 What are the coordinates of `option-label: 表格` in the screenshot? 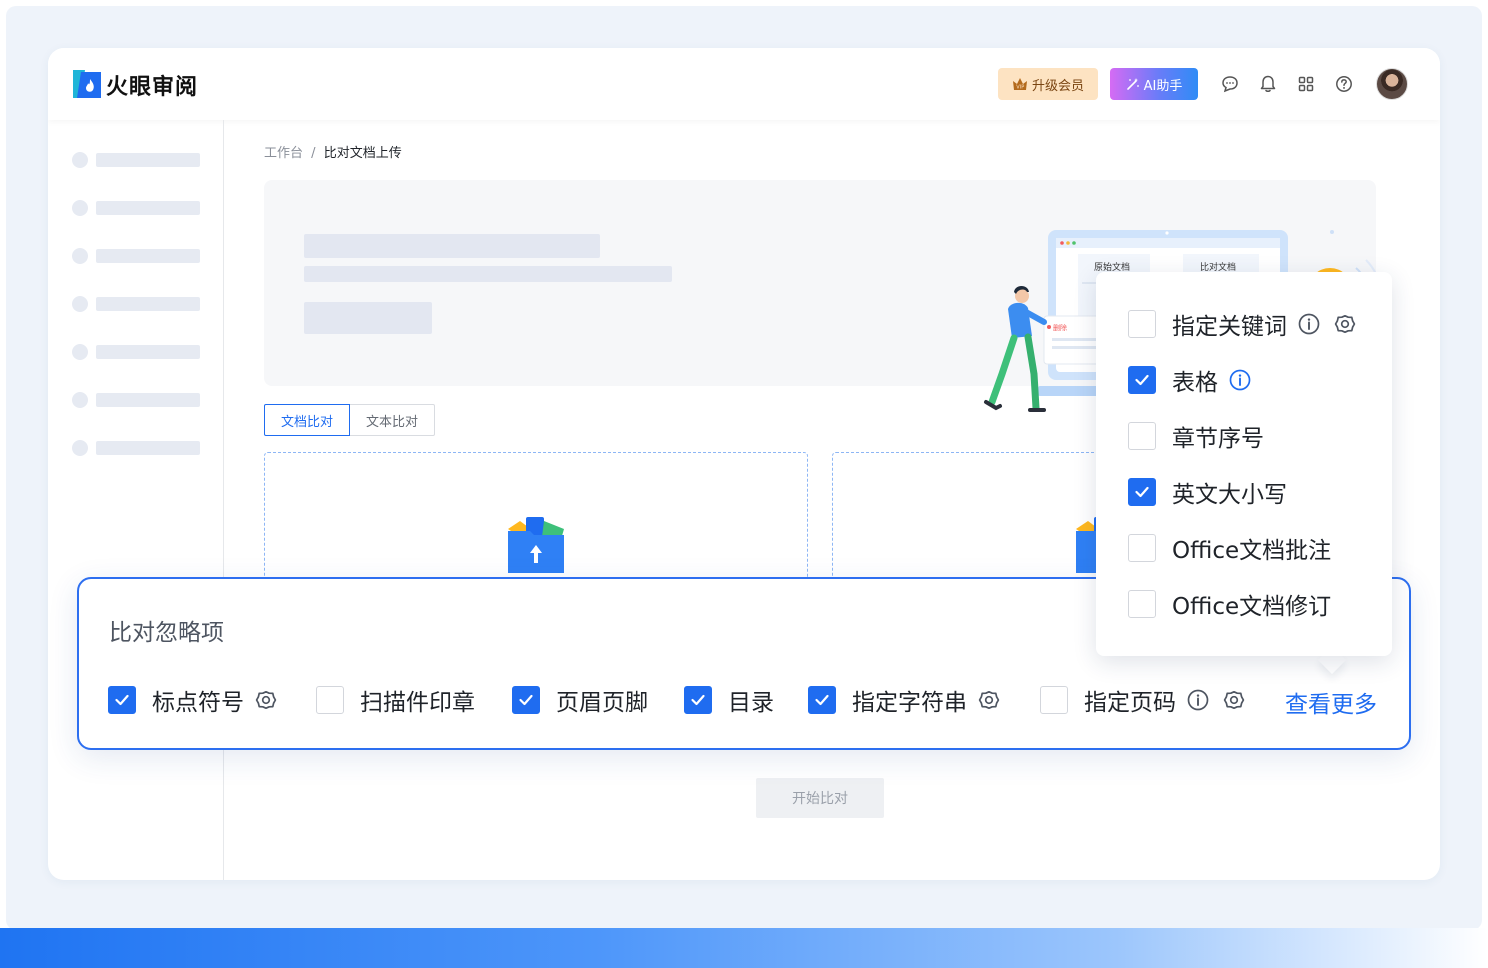 It's located at (1195, 383).